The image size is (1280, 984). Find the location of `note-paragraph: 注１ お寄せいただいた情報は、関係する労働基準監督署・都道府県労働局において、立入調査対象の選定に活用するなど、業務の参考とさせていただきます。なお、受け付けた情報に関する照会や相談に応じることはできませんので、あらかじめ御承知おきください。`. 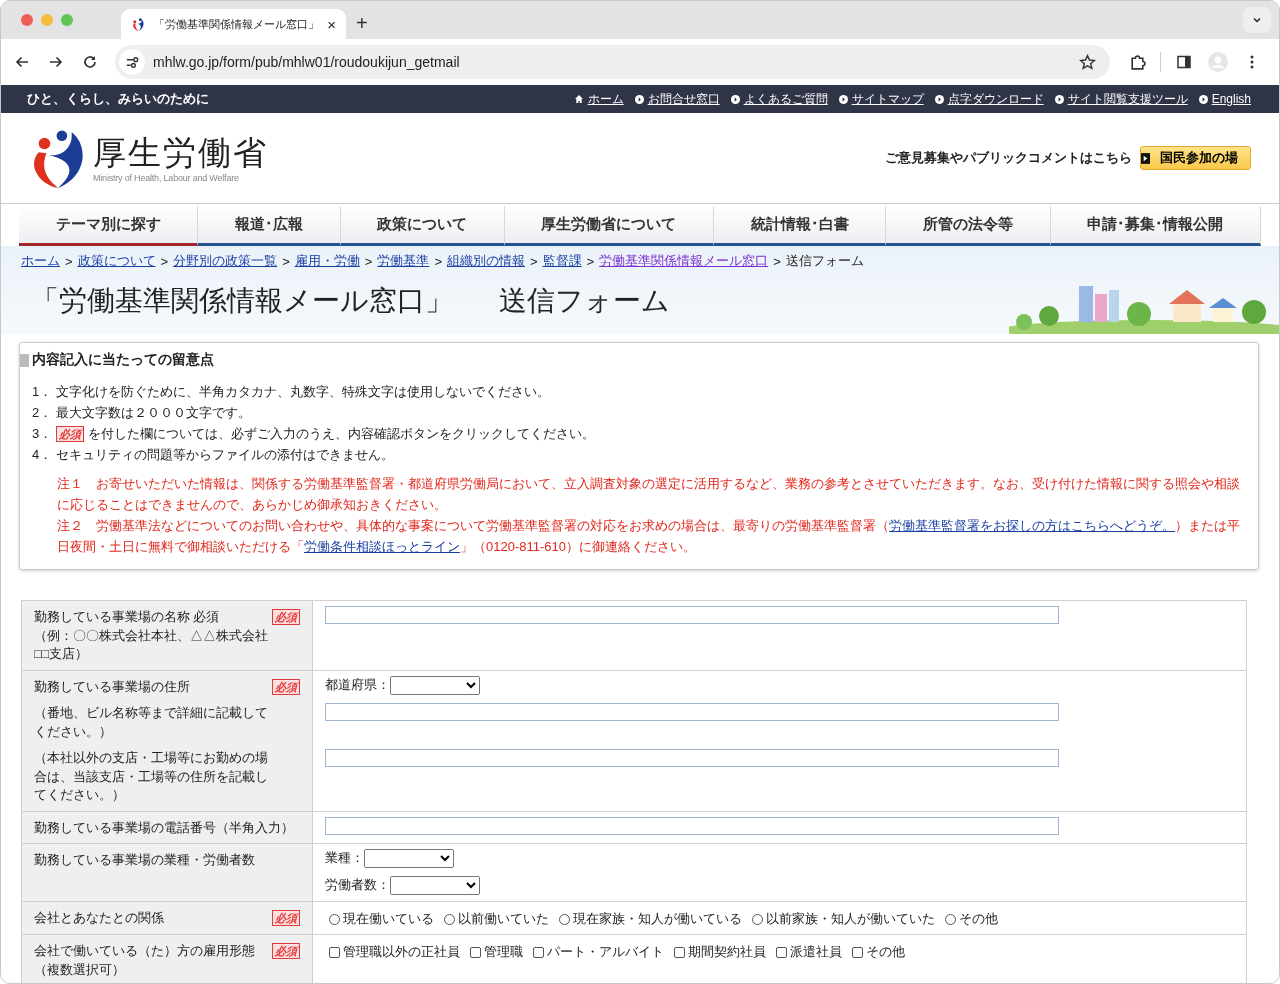

note-paragraph: 注１ お寄せいただいた情報は、関係する労働基準監督署・都道府県労働局において、立入調査対象の選定に活用するなど、業務の参考とさせていただきます。なお、受け付けた情報に関する照会や相談に応じることはできませんので、あらかじめ御承知おきください。 is located at coordinates (649, 494).